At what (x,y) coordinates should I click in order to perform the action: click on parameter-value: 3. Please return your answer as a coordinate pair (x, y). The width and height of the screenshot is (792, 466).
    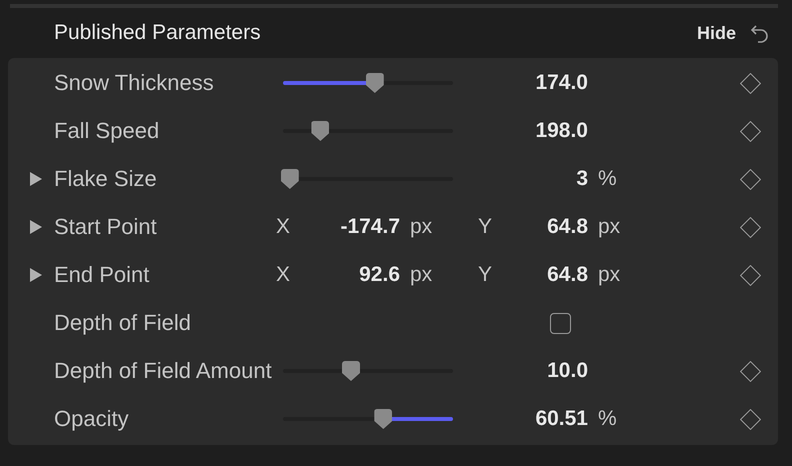
    Looking at the image, I should click on (529, 179).